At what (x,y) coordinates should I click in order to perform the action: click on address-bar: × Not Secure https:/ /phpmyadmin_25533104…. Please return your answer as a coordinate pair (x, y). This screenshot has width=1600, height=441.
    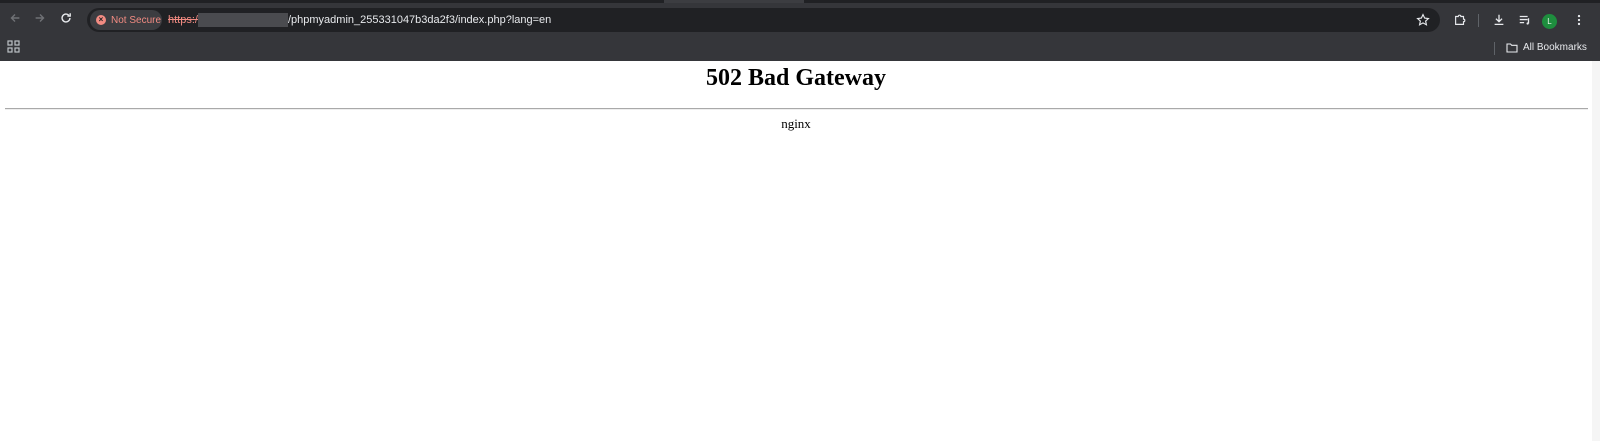
    Looking at the image, I should click on (763, 20).